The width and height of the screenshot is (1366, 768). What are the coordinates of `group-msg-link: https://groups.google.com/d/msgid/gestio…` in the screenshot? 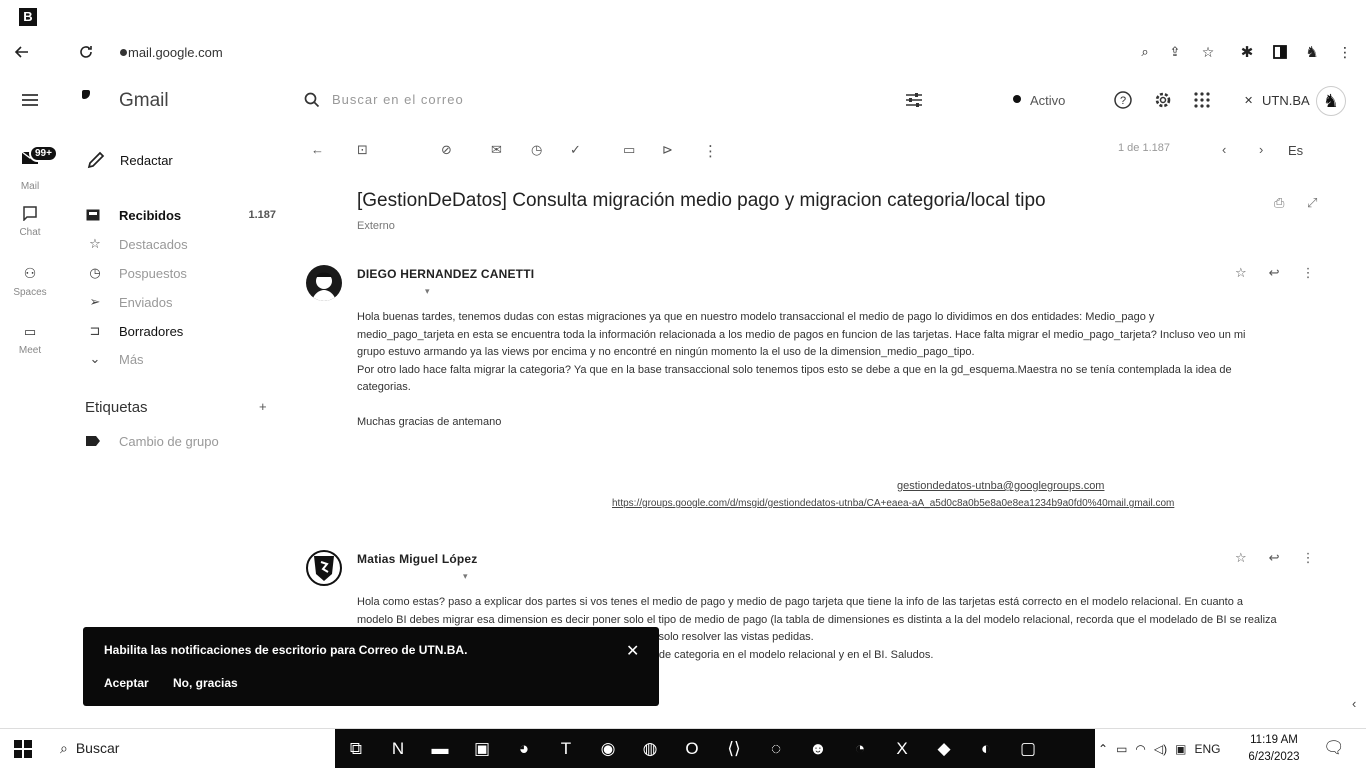 It's located at (893, 503).